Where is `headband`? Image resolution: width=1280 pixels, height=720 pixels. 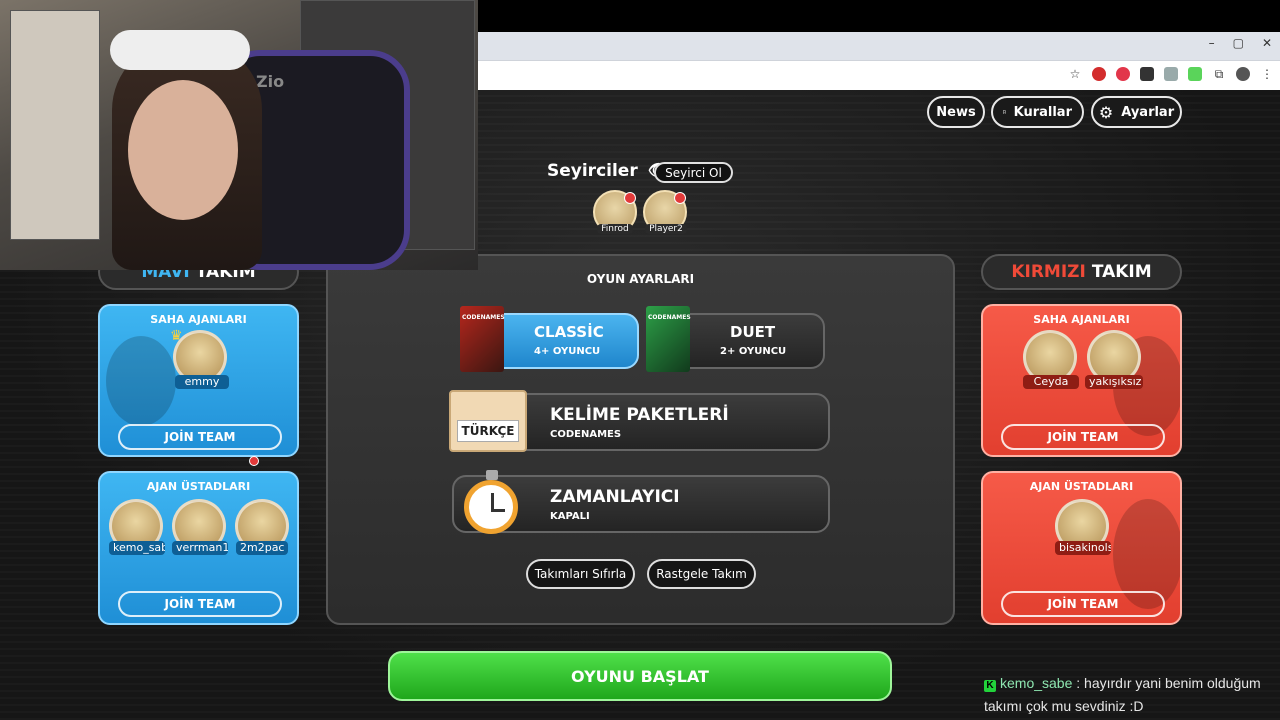 headband is located at coordinates (180, 50).